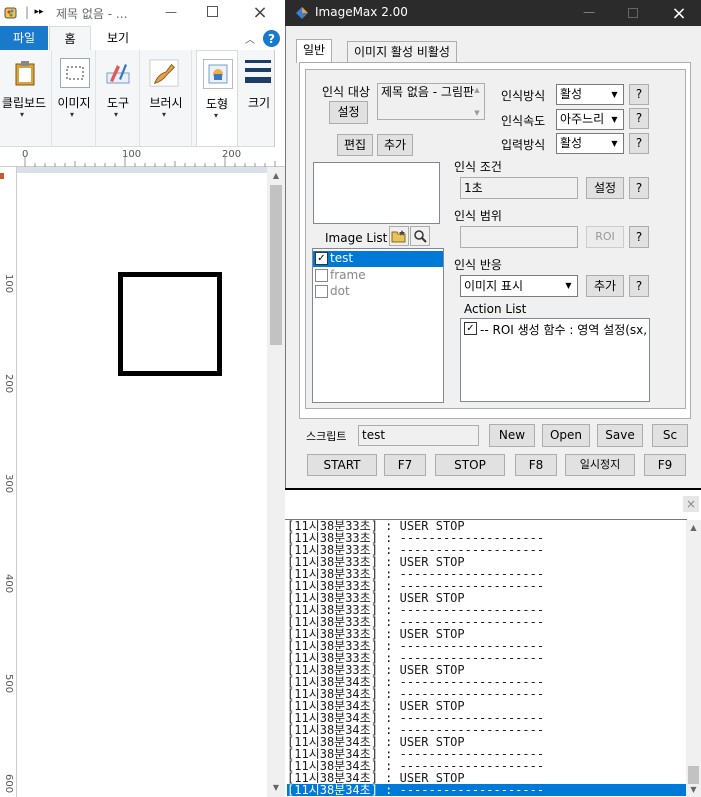 The image size is (701, 797). What do you see at coordinates (348, 275) in the screenshot?
I see `image-list-item-name: frame` at bounding box center [348, 275].